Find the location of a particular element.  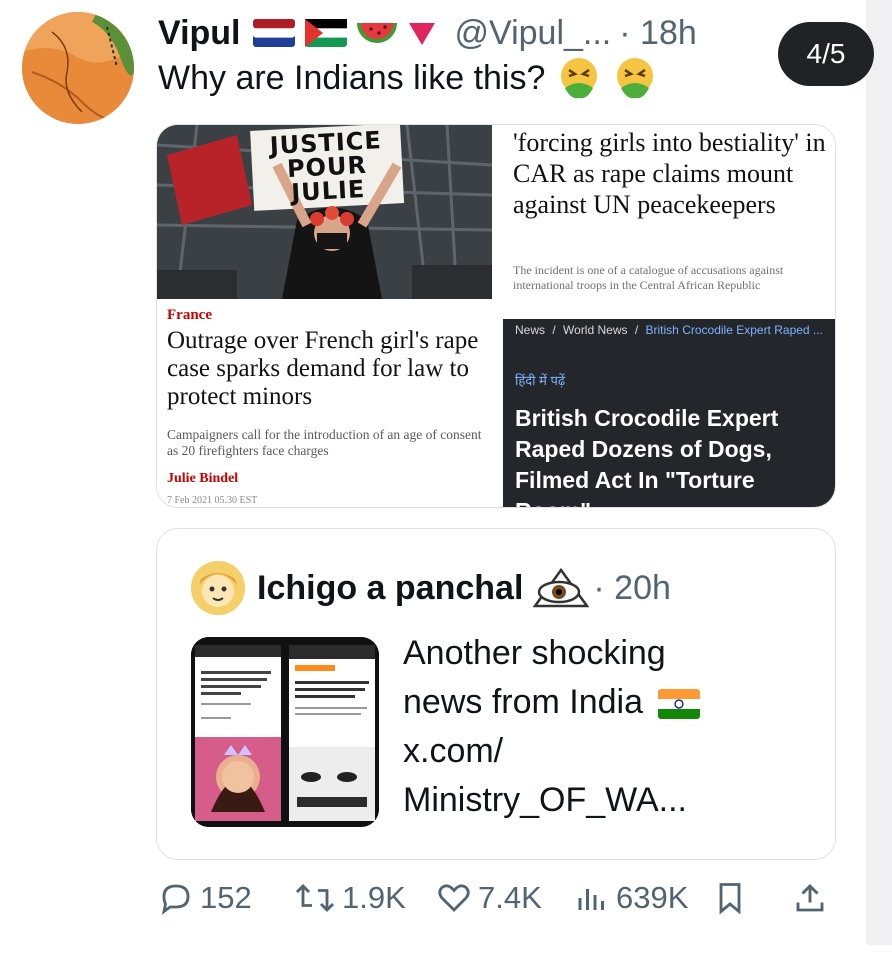

tweet-action-bar: 152 1.9K 7.4K 639K is located at coordinates (498, 906).